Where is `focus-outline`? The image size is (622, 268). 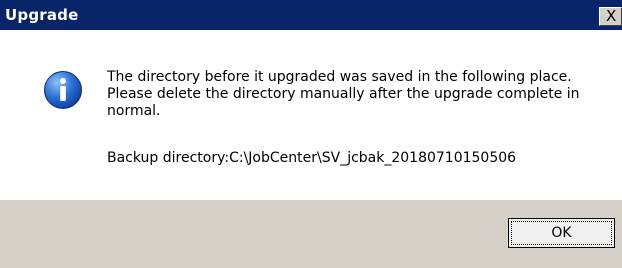 focus-outline is located at coordinates (561, 233).